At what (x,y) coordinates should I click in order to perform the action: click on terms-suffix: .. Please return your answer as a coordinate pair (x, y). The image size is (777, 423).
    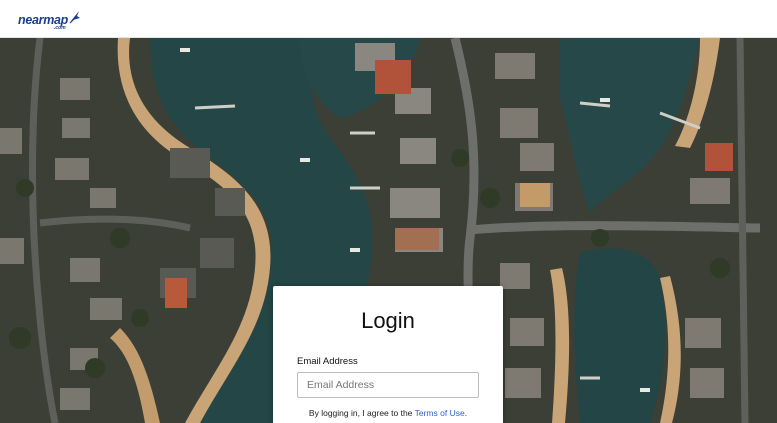
    Looking at the image, I should click on (466, 413).